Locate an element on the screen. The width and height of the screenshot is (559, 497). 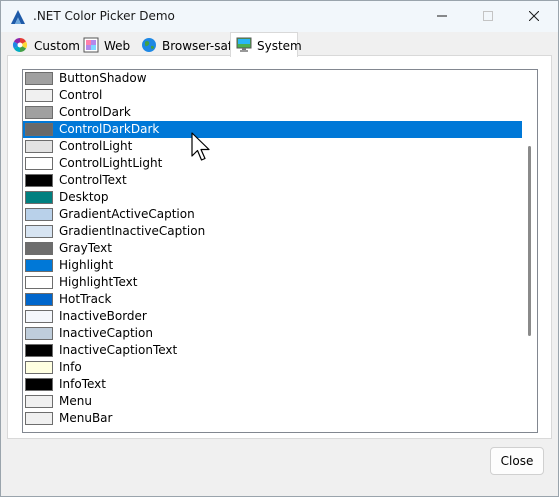
list-item: GradientActiveCaption is located at coordinates (272, 214).